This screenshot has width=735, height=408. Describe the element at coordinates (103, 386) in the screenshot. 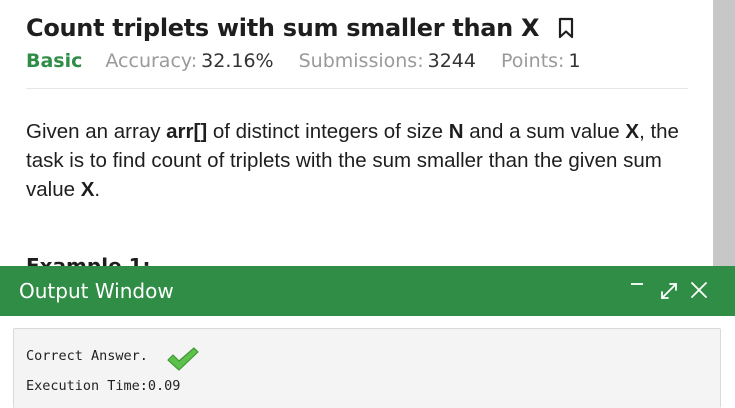

I see `execution-time: Execution Time:0.09` at that location.